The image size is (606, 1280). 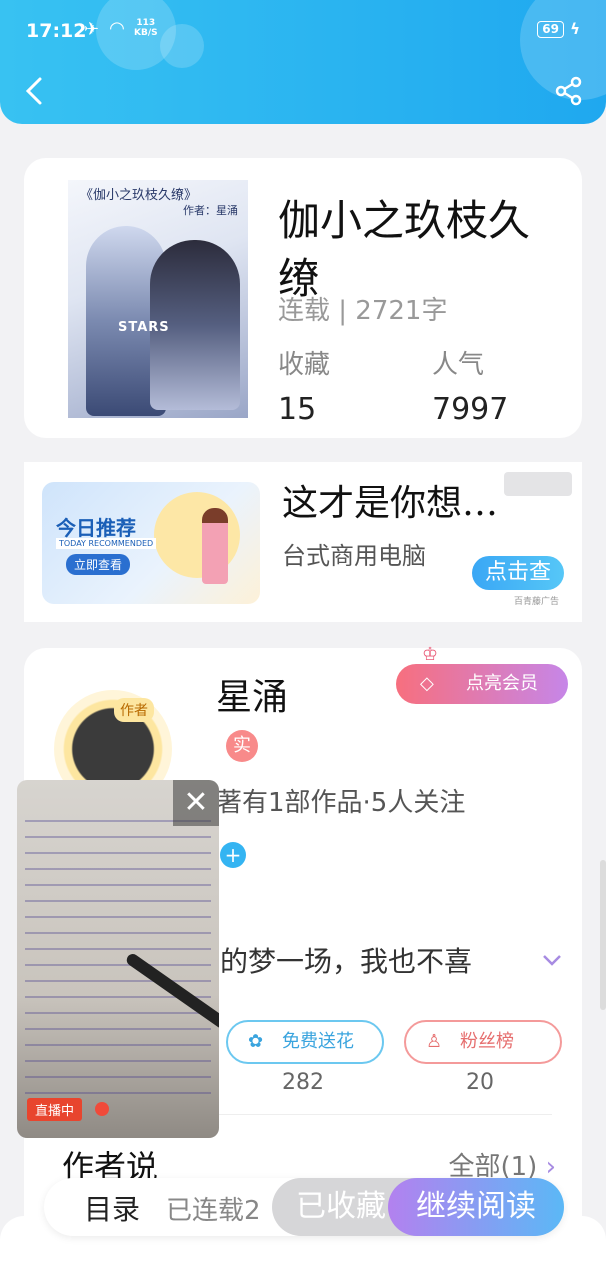 What do you see at coordinates (215, 546) in the screenshot?
I see `ad-girl-illustration` at bounding box center [215, 546].